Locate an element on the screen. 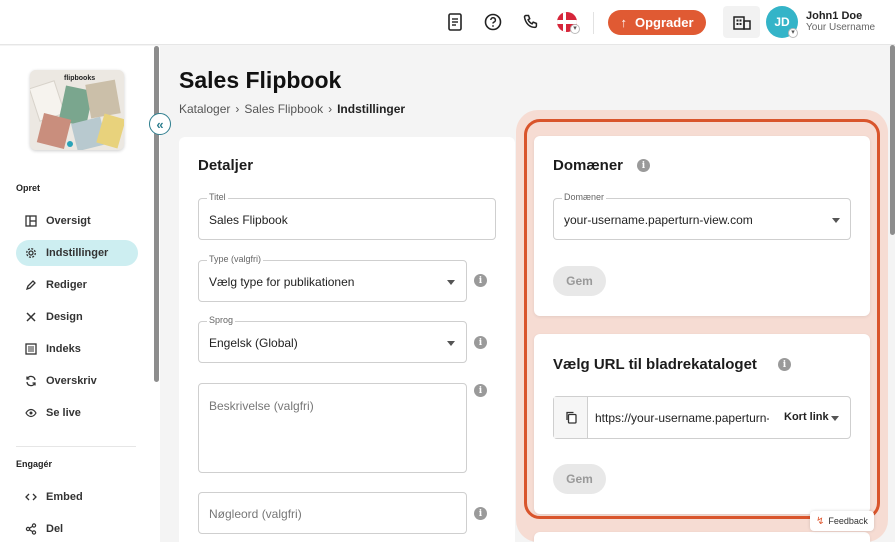 The image size is (895, 542). details-heading: Detaljer is located at coordinates (226, 165).